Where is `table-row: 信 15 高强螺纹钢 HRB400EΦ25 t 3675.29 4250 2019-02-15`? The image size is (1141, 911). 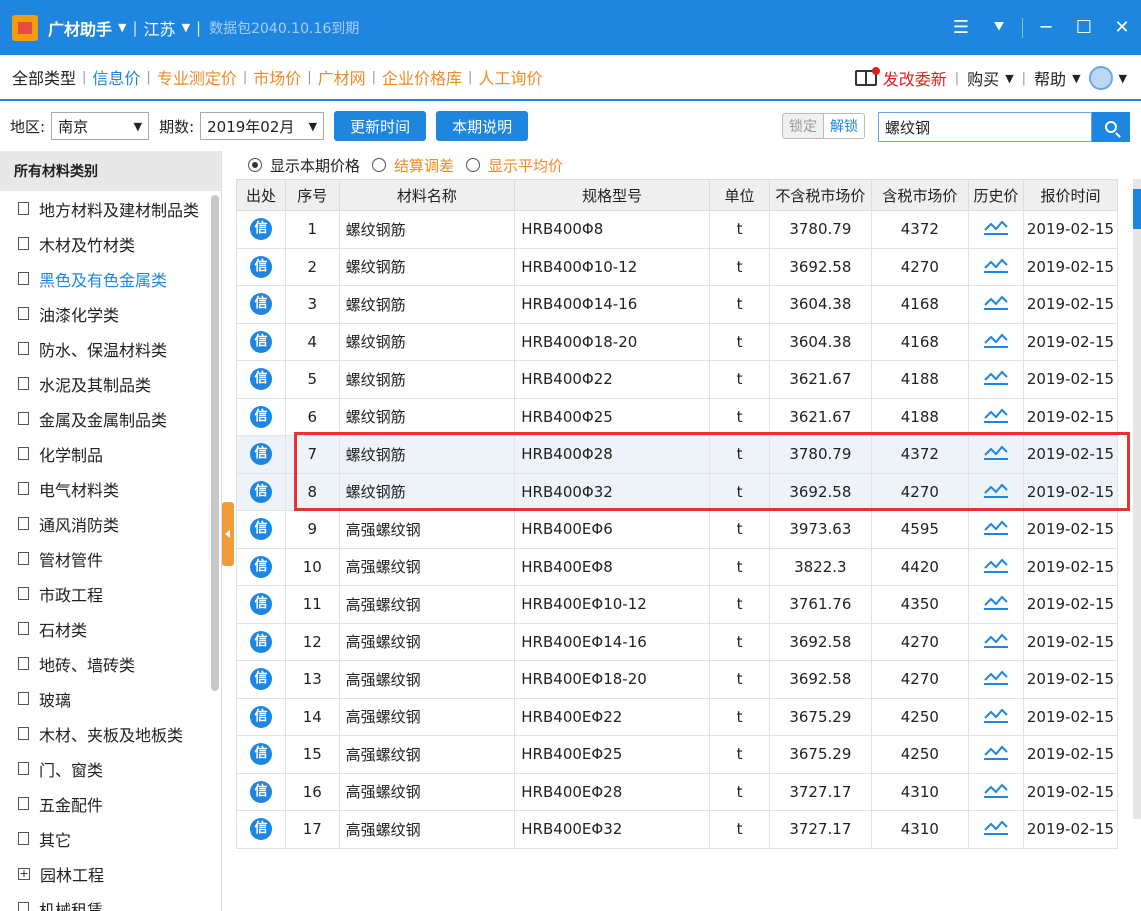
table-row: 信 15 高强螺纹钢 HRB400EΦ25 t 3675.29 4250 2019-02-15 is located at coordinates (677, 754).